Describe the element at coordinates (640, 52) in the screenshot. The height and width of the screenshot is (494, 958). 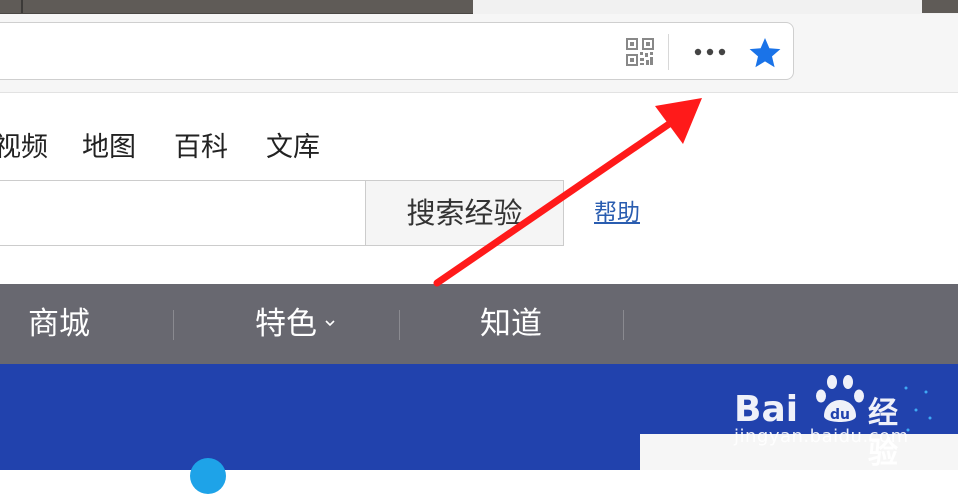
I see `qr-code-icon` at that location.